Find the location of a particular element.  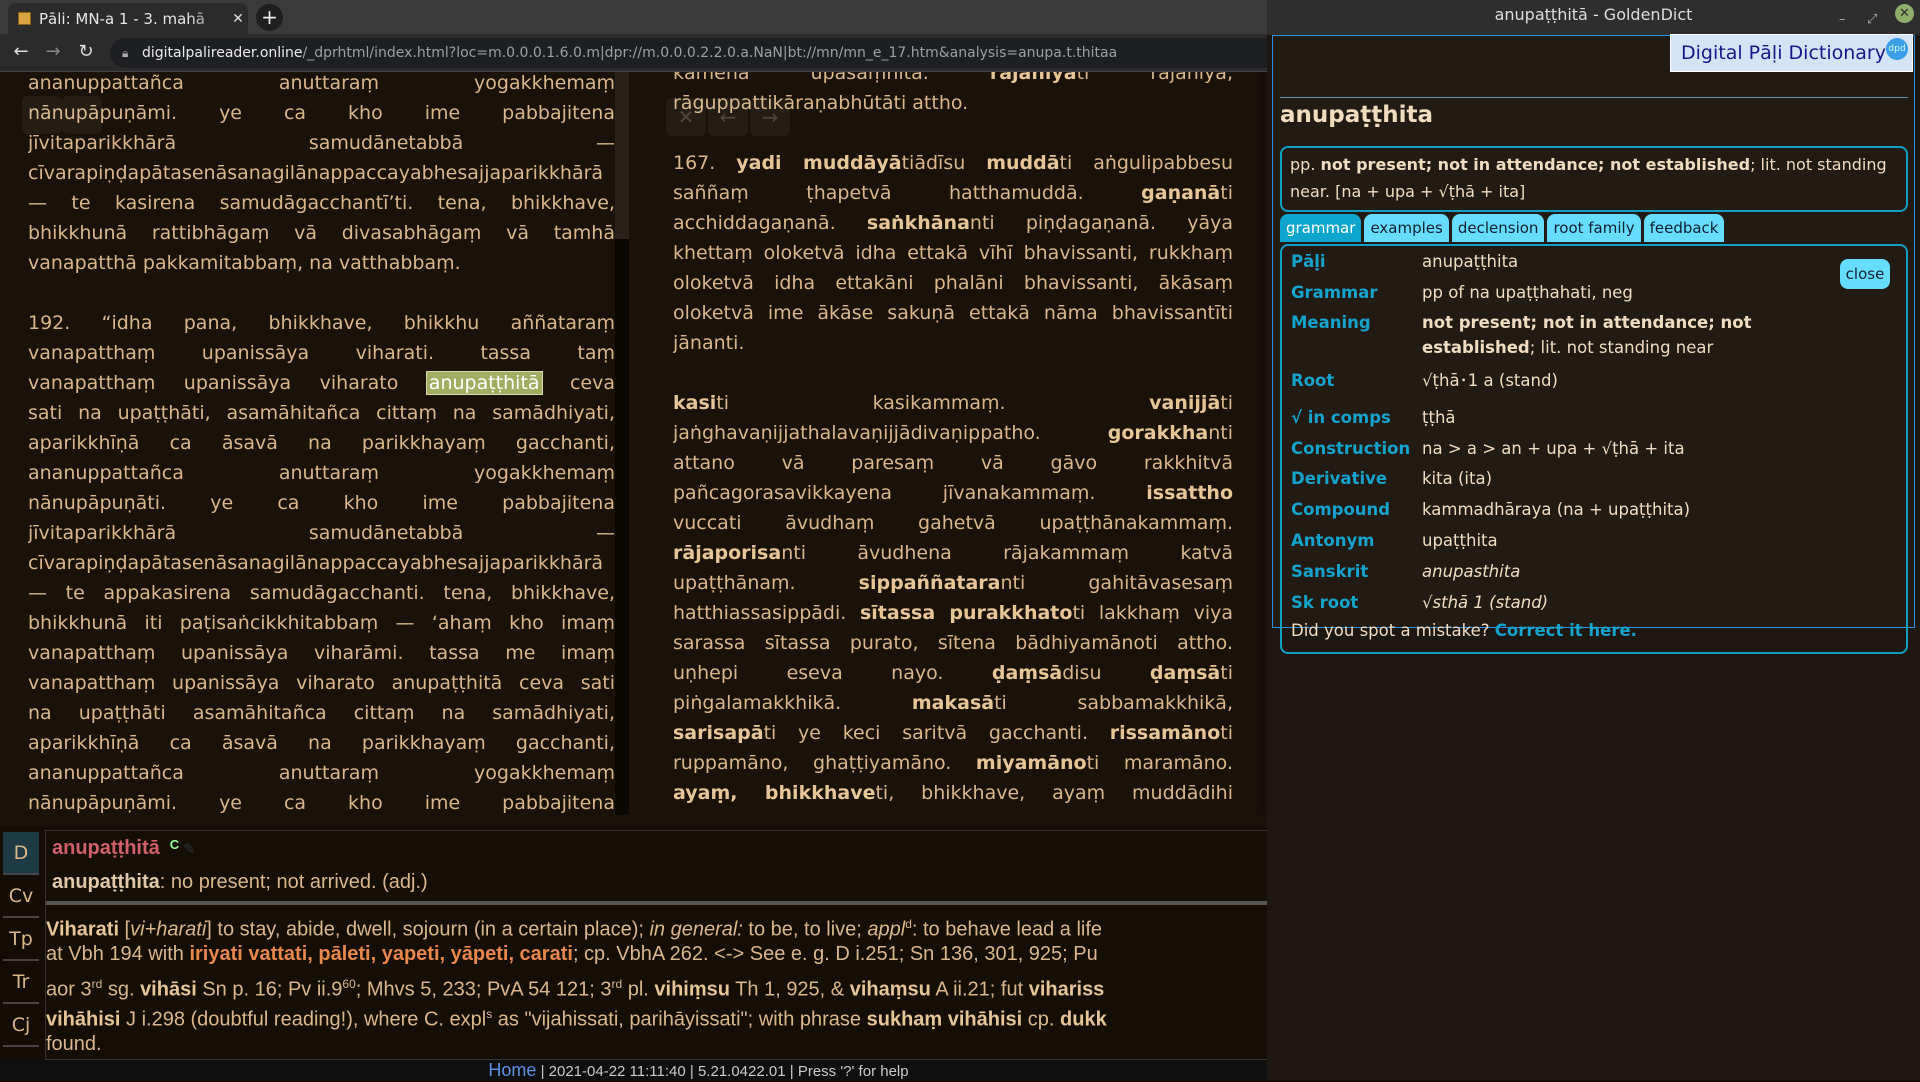

text-segment: hatthiassasippādi. is located at coordinates (766, 613).